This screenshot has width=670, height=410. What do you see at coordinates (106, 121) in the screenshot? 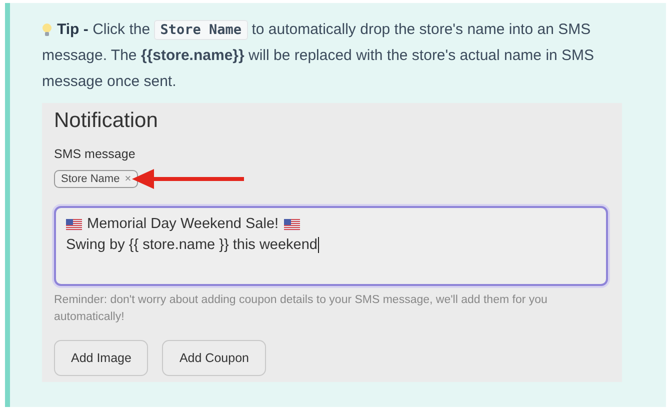
I see `card-title: Notification` at bounding box center [106, 121].